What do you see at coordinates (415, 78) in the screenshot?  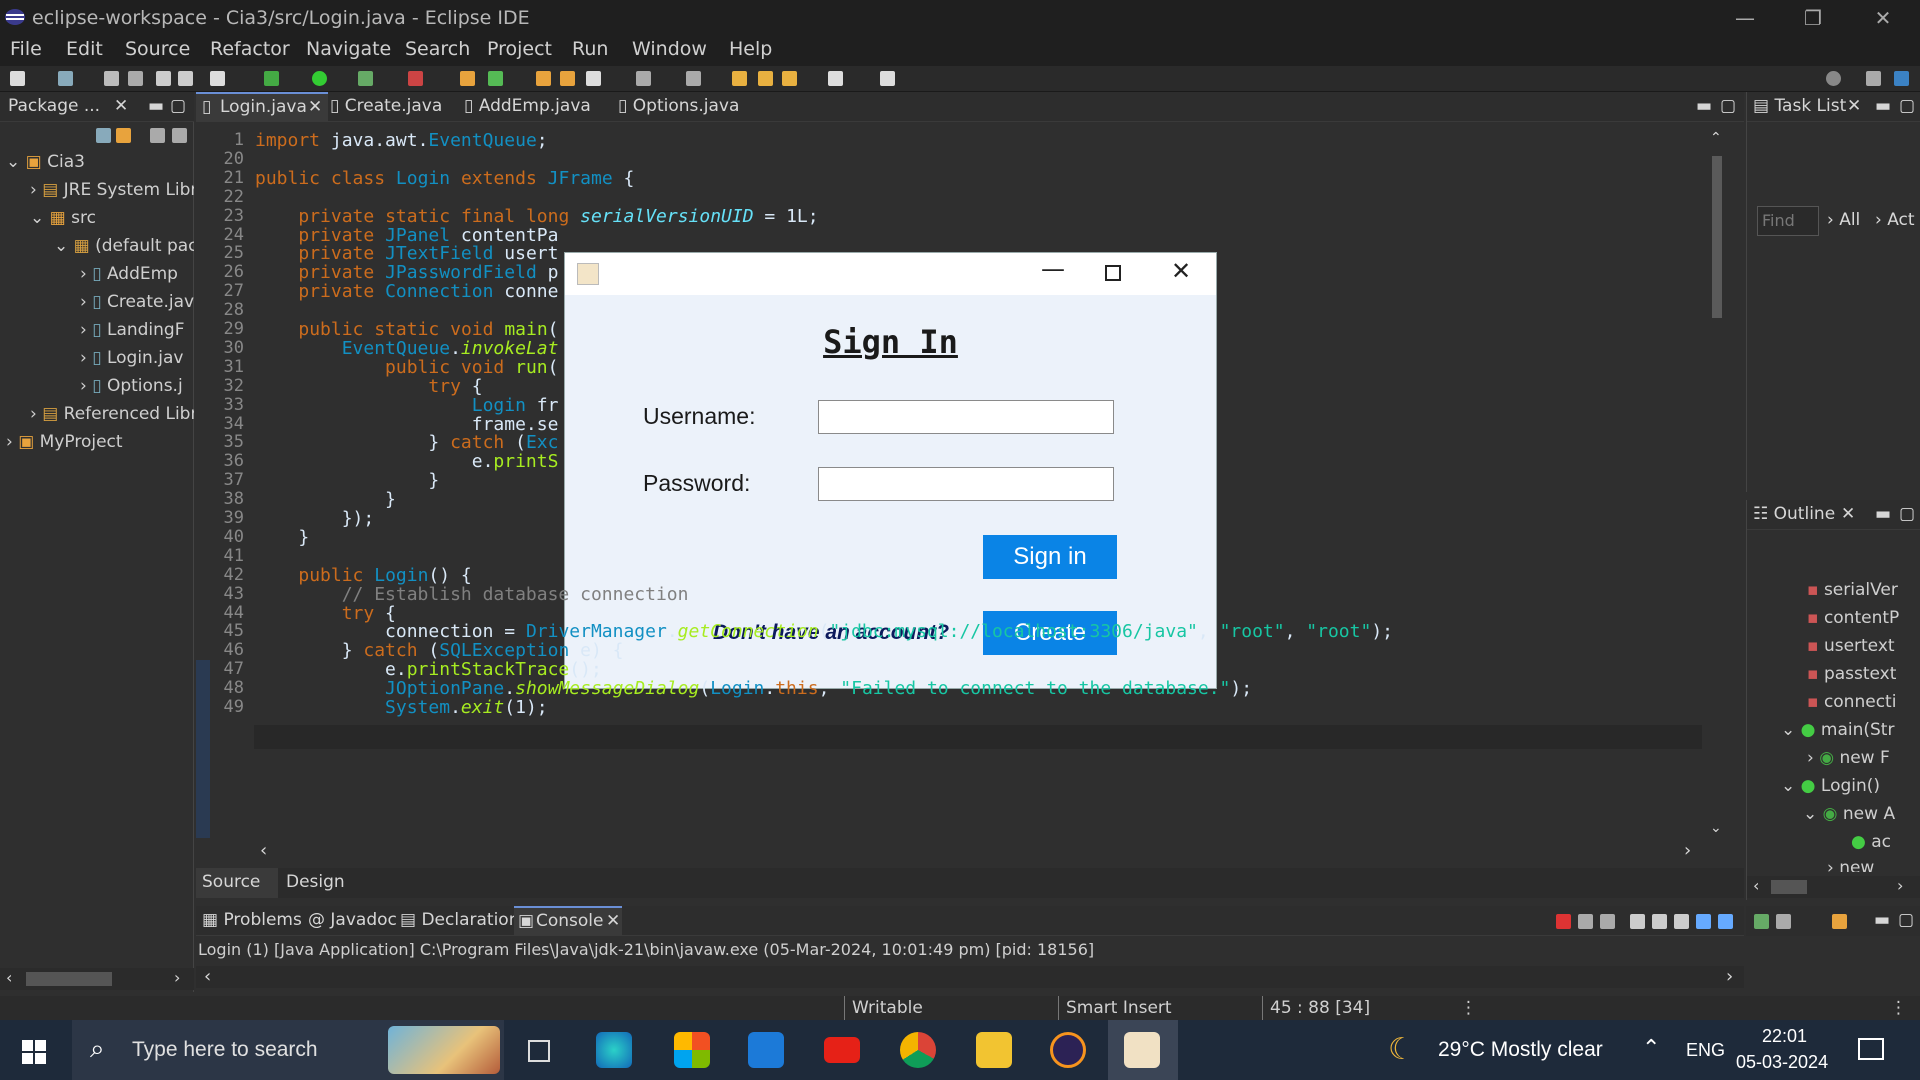 I see `external-tools-icon` at bounding box center [415, 78].